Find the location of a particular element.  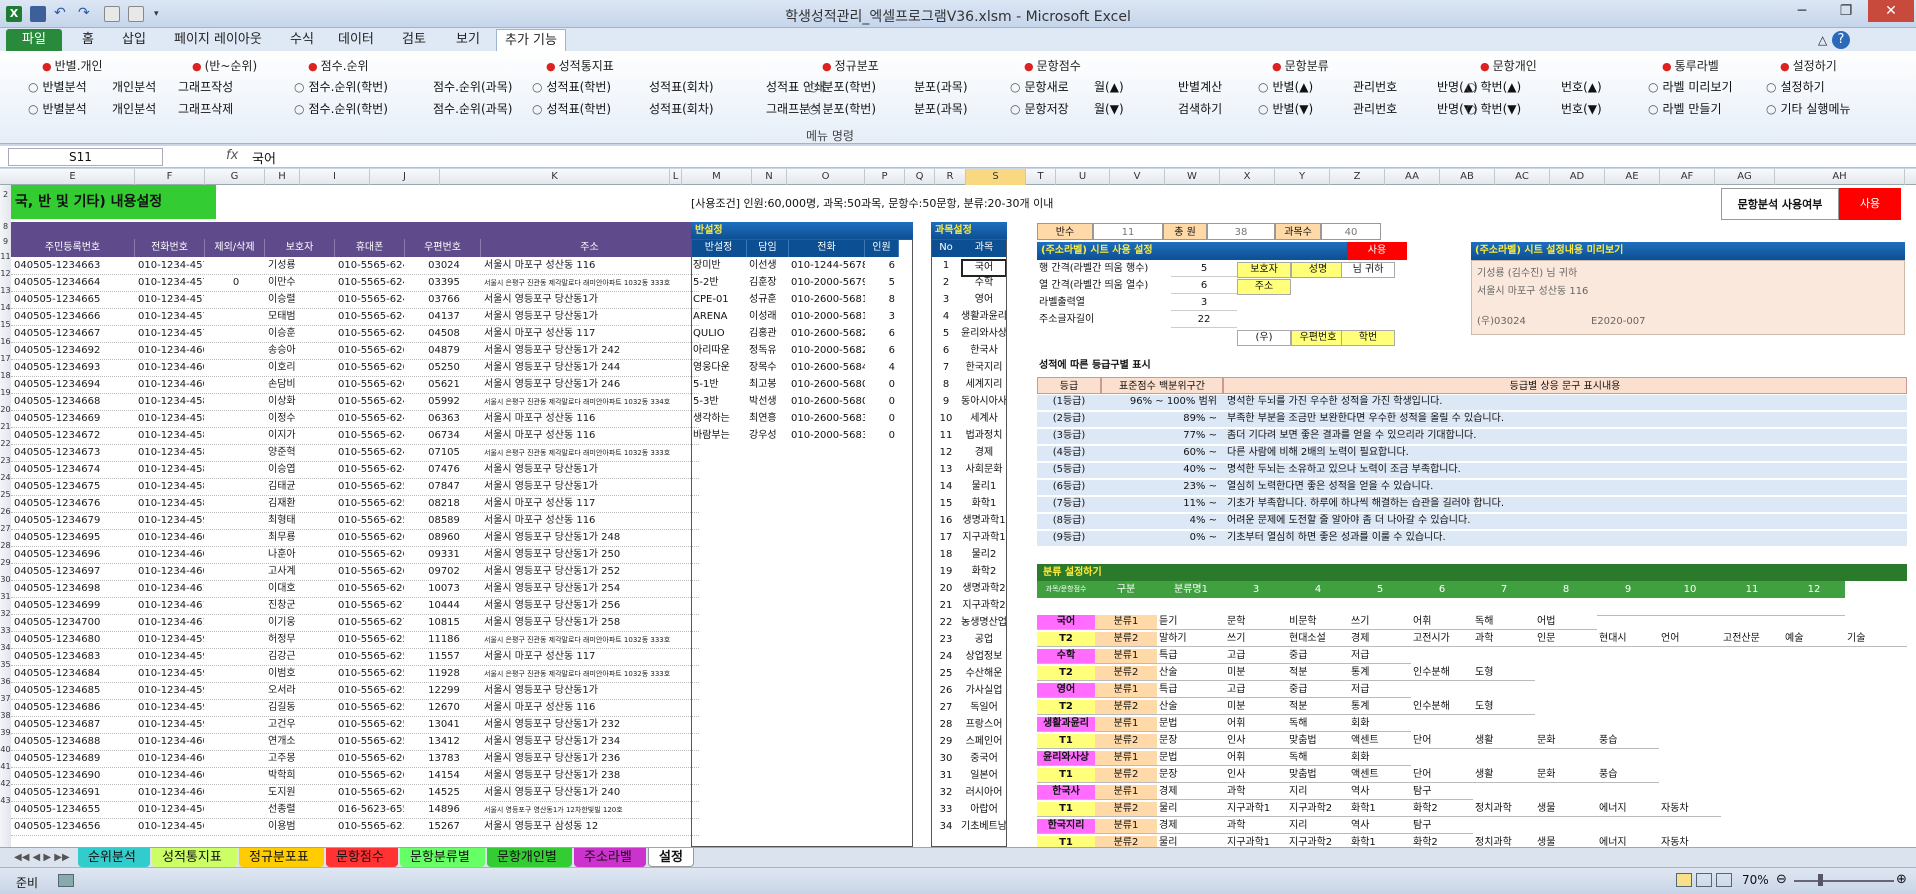

column-header-K: K is located at coordinates (555, 177).